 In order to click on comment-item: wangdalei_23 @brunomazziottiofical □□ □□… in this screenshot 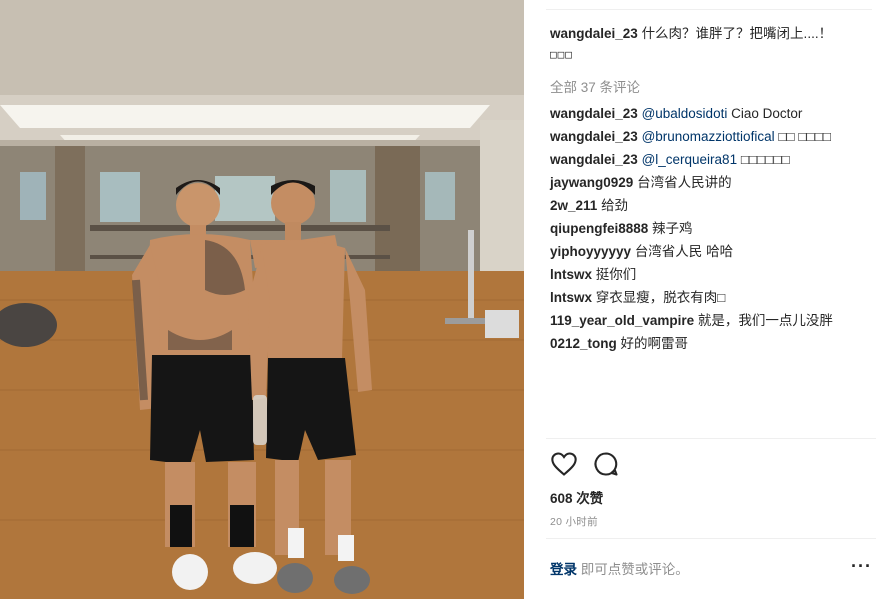, I will do `click(700, 137)`.